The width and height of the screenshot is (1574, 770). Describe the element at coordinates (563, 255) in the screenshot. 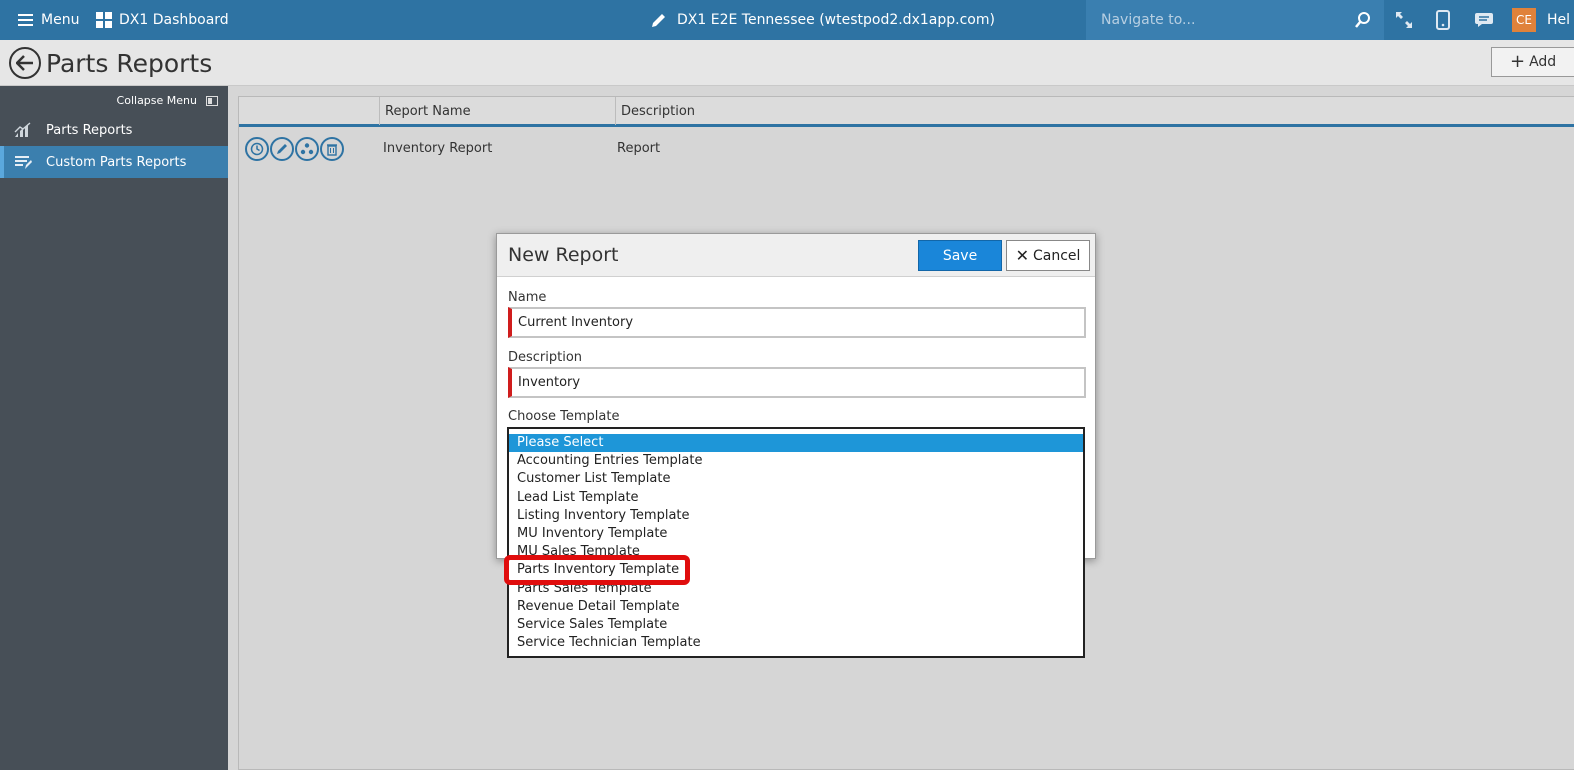

I see `dialog-title: New Report` at that location.